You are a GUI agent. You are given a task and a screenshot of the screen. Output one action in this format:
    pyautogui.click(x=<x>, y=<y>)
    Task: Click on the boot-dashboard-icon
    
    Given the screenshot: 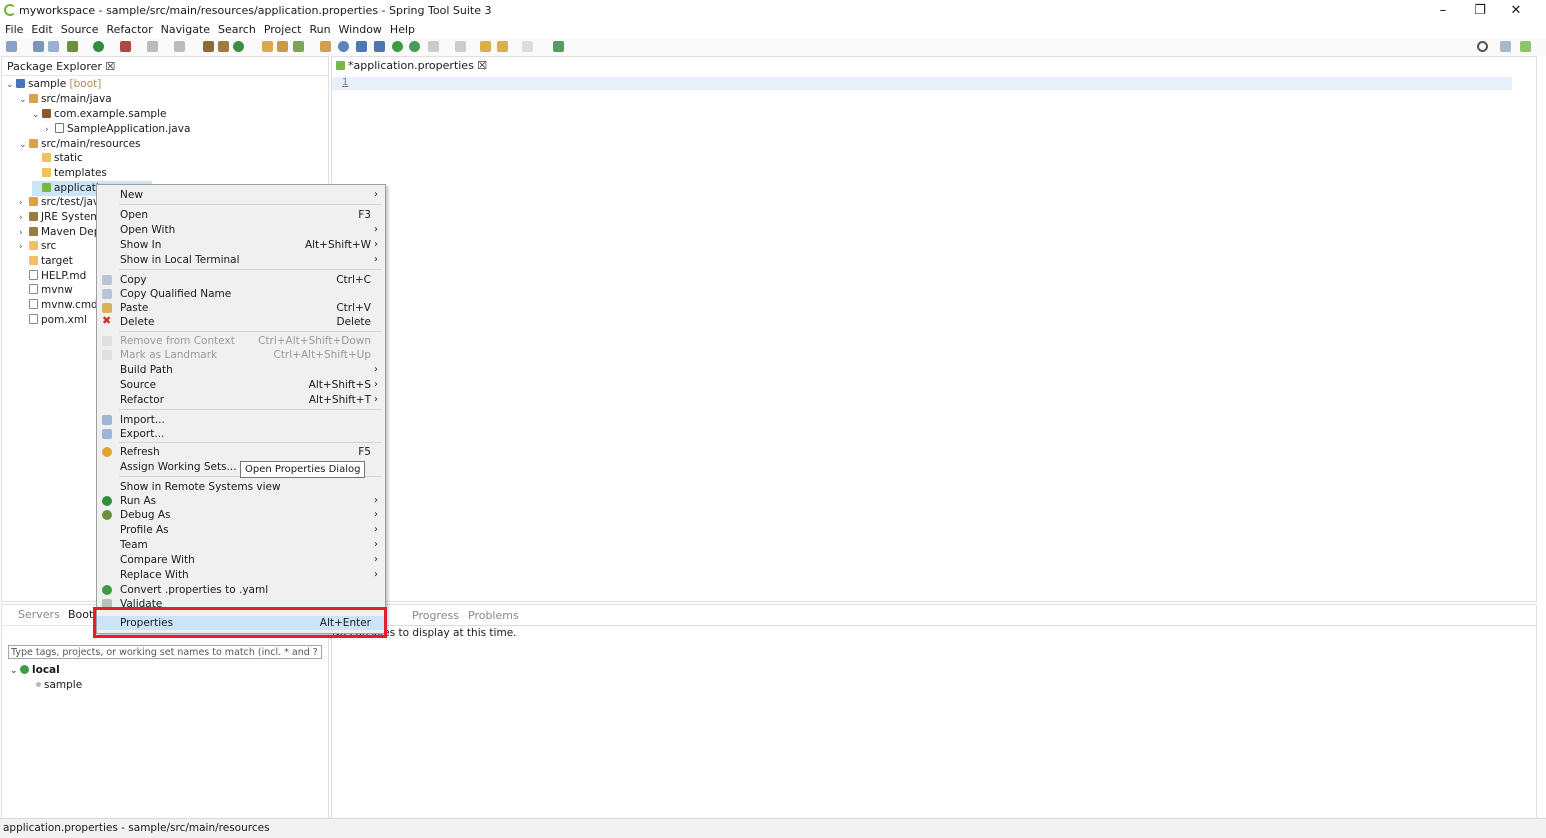 What is the action you would take?
    pyautogui.click(x=397, y=46)
    